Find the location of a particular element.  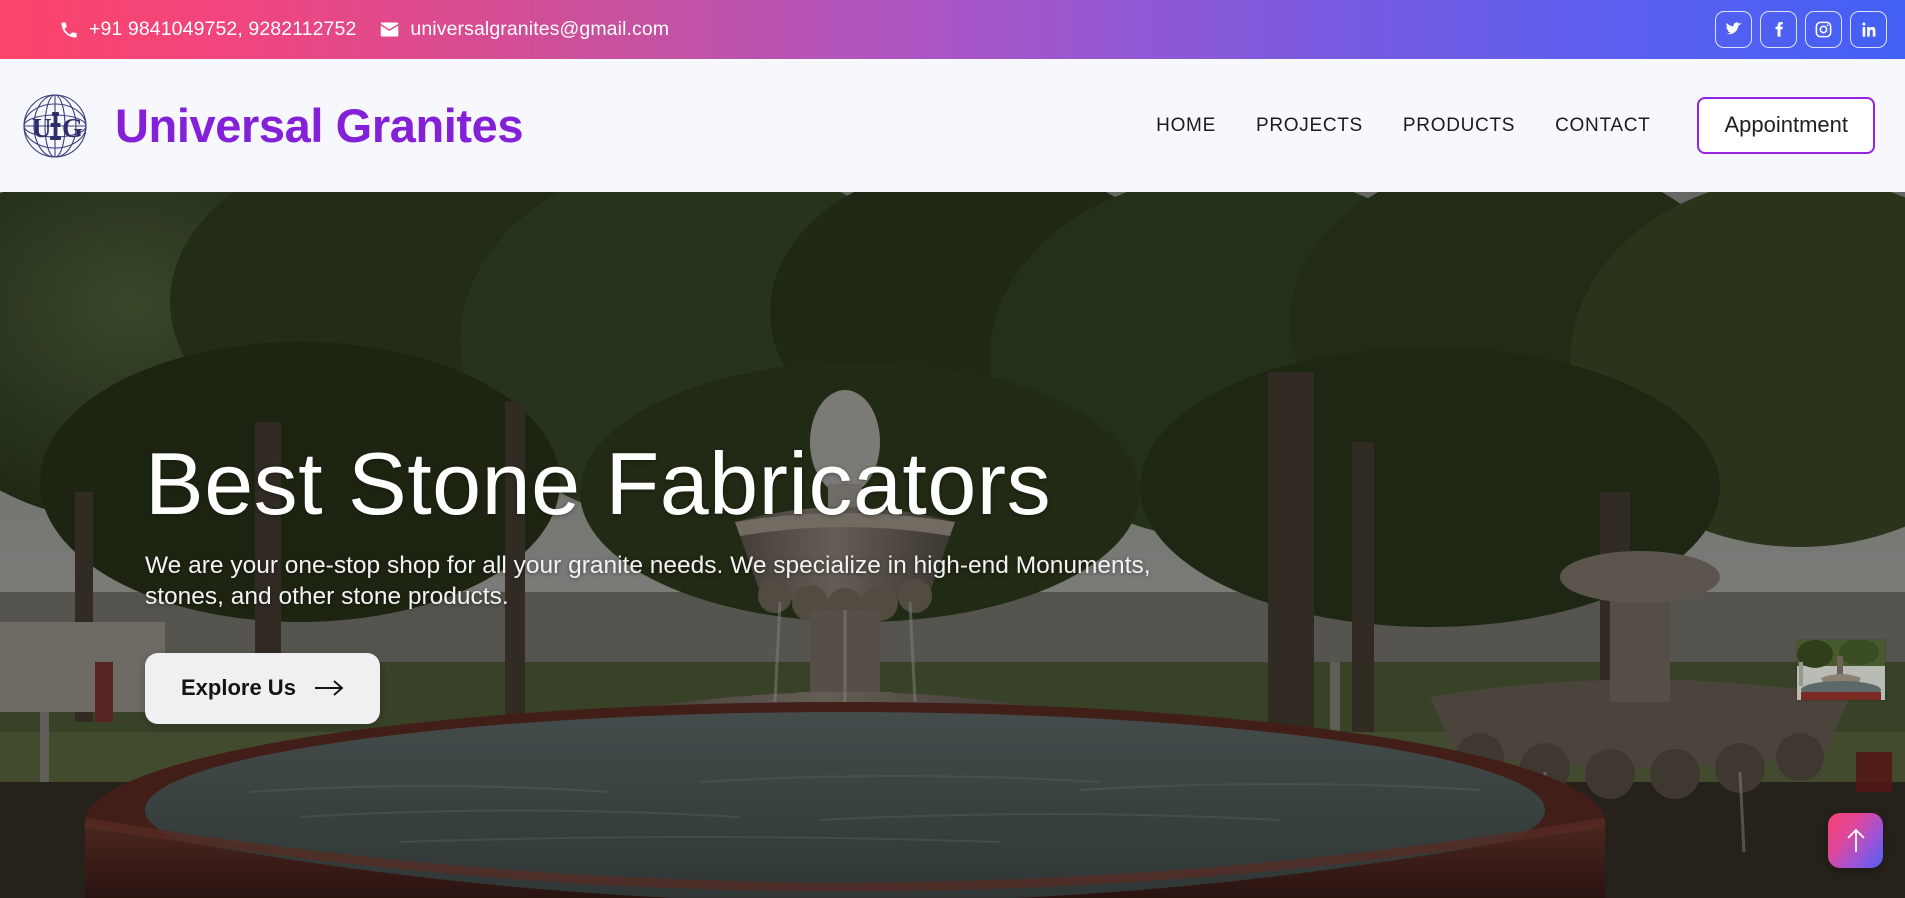

nav-item-products: PRODUCTS is located at coordinates (1459, 126).